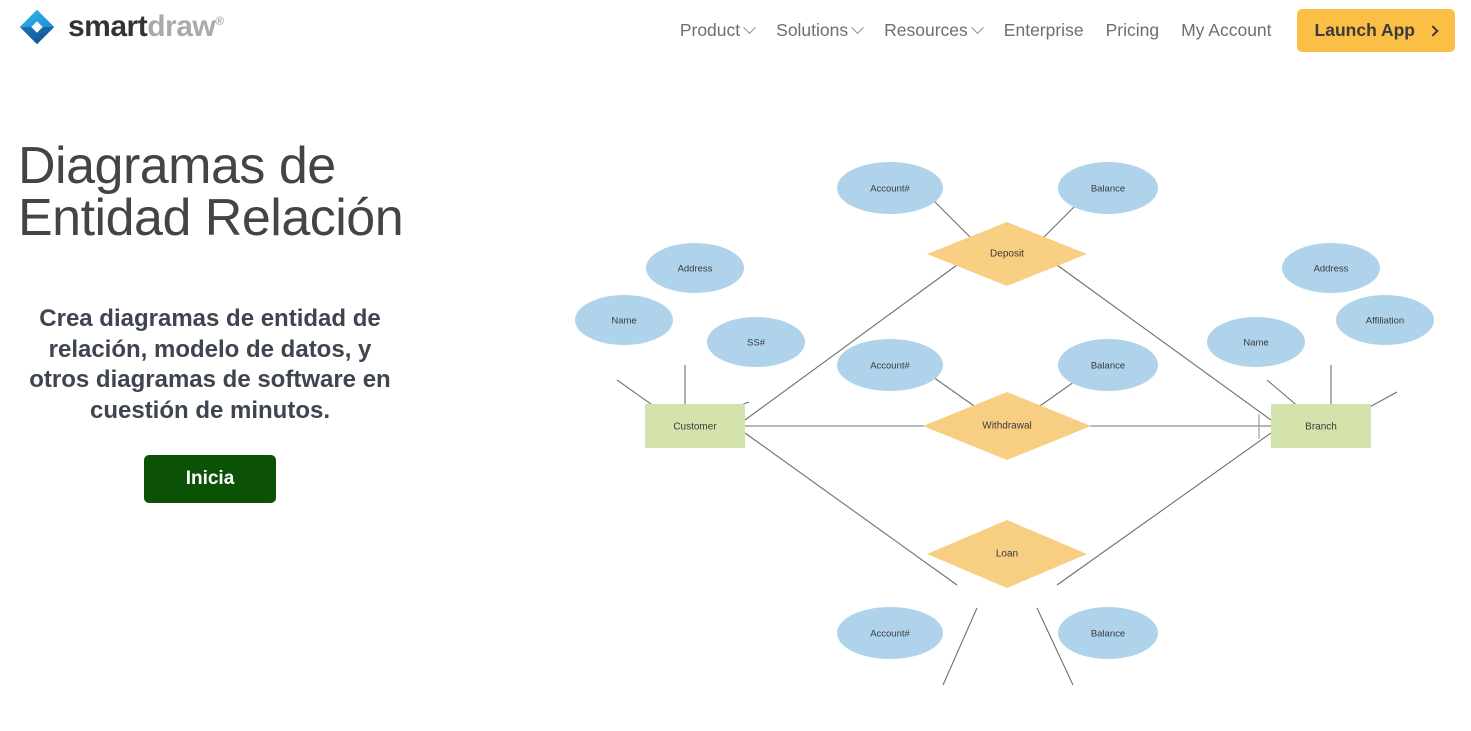 The image size is (1471, 731). I want to click on attribute-customer-ss: SS#, so click(756, 342).